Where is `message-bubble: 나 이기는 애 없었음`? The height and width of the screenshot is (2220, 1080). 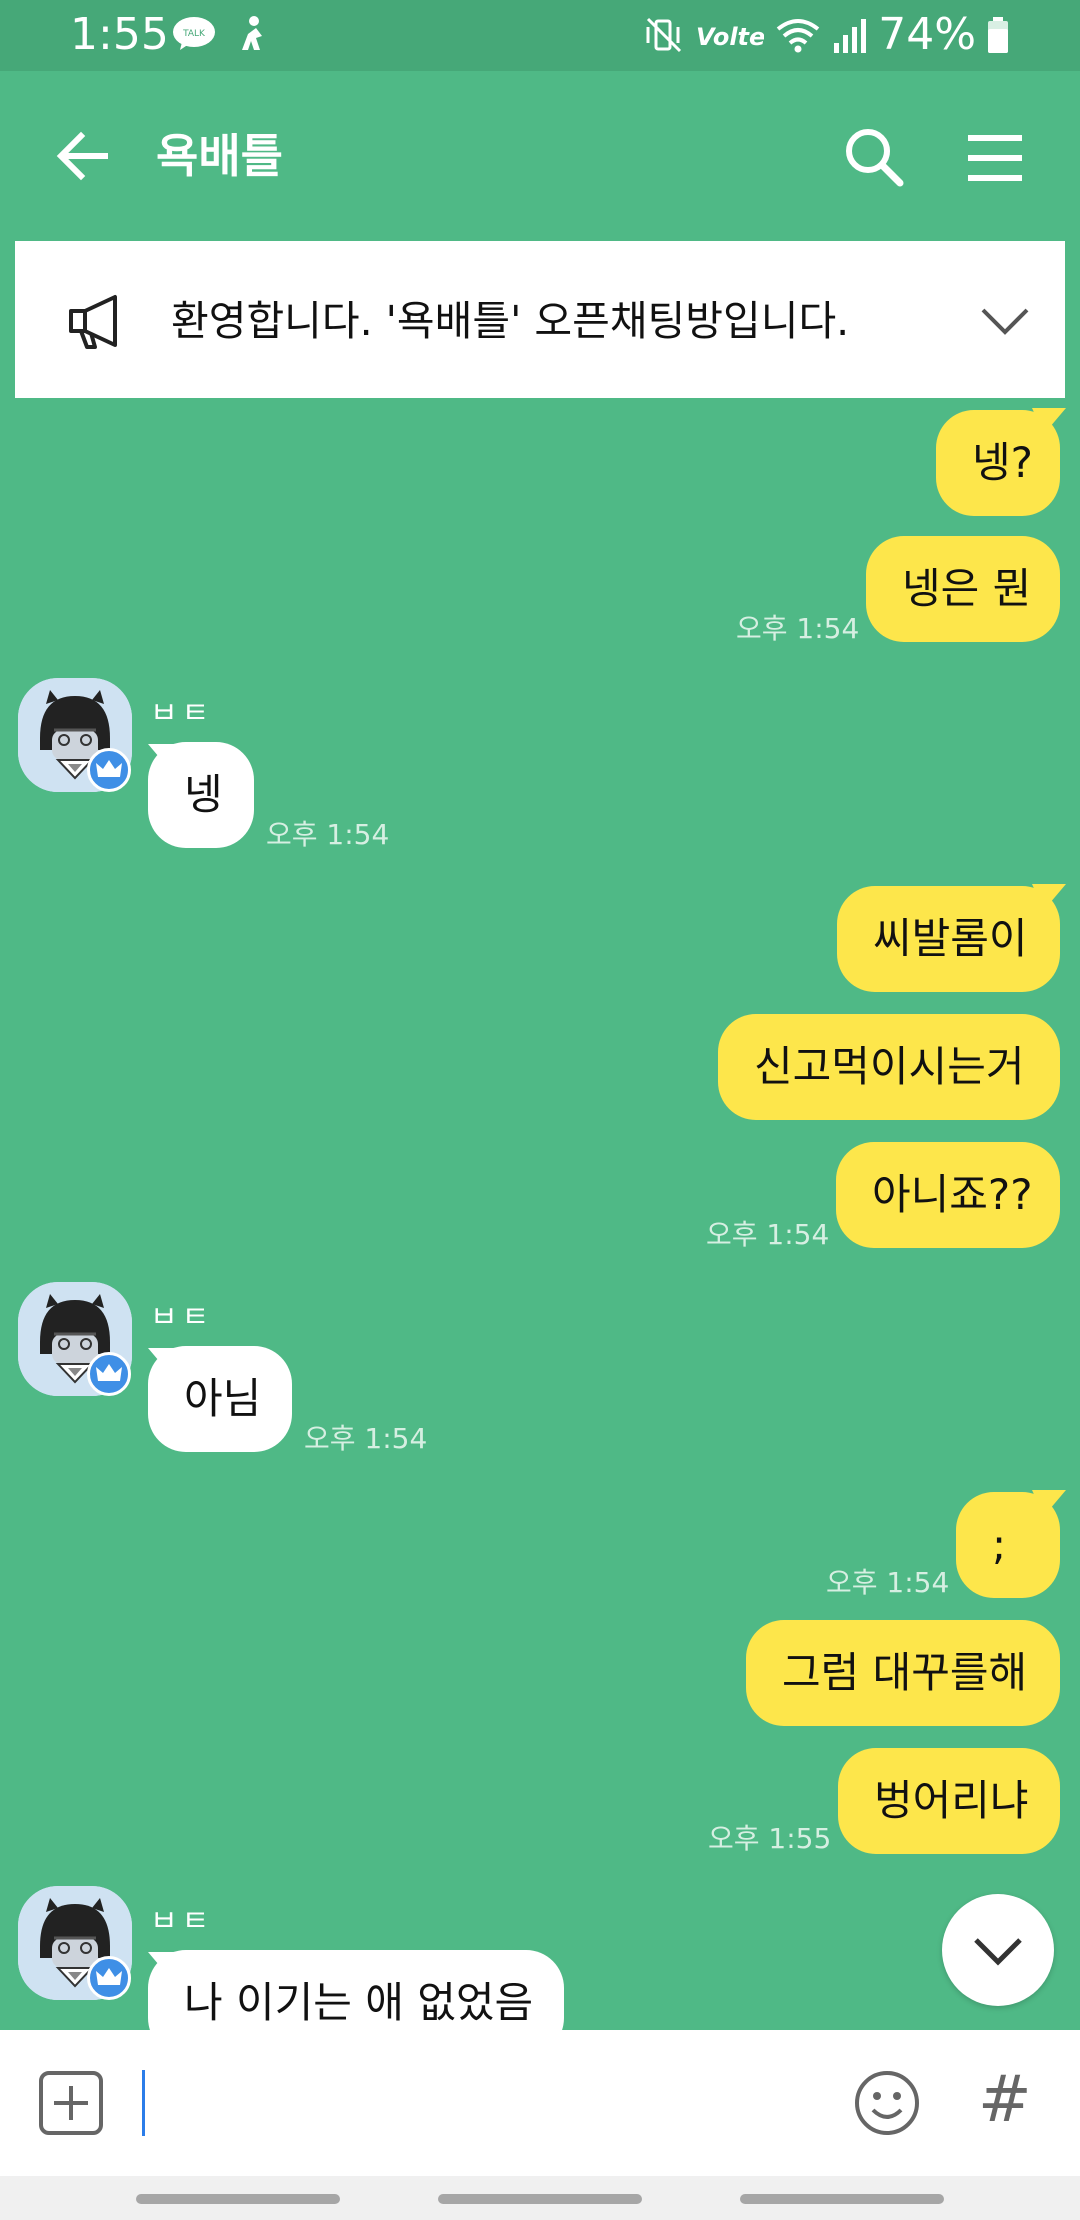
message-bubble: 나 이기는 애 없었음 is located at coordinates (356, 1990).